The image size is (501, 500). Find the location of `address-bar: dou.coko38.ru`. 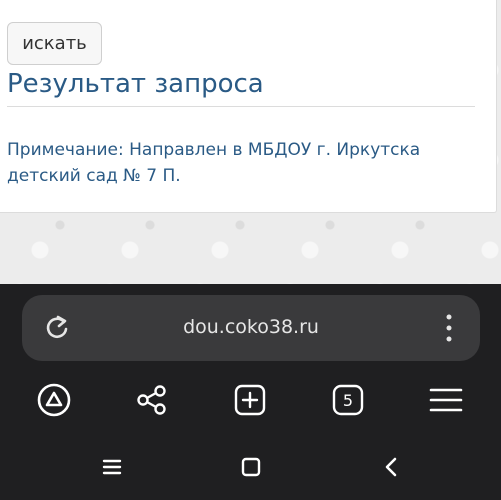

address-bar: dou.coko38.ru is located at coordinates (251, 328).